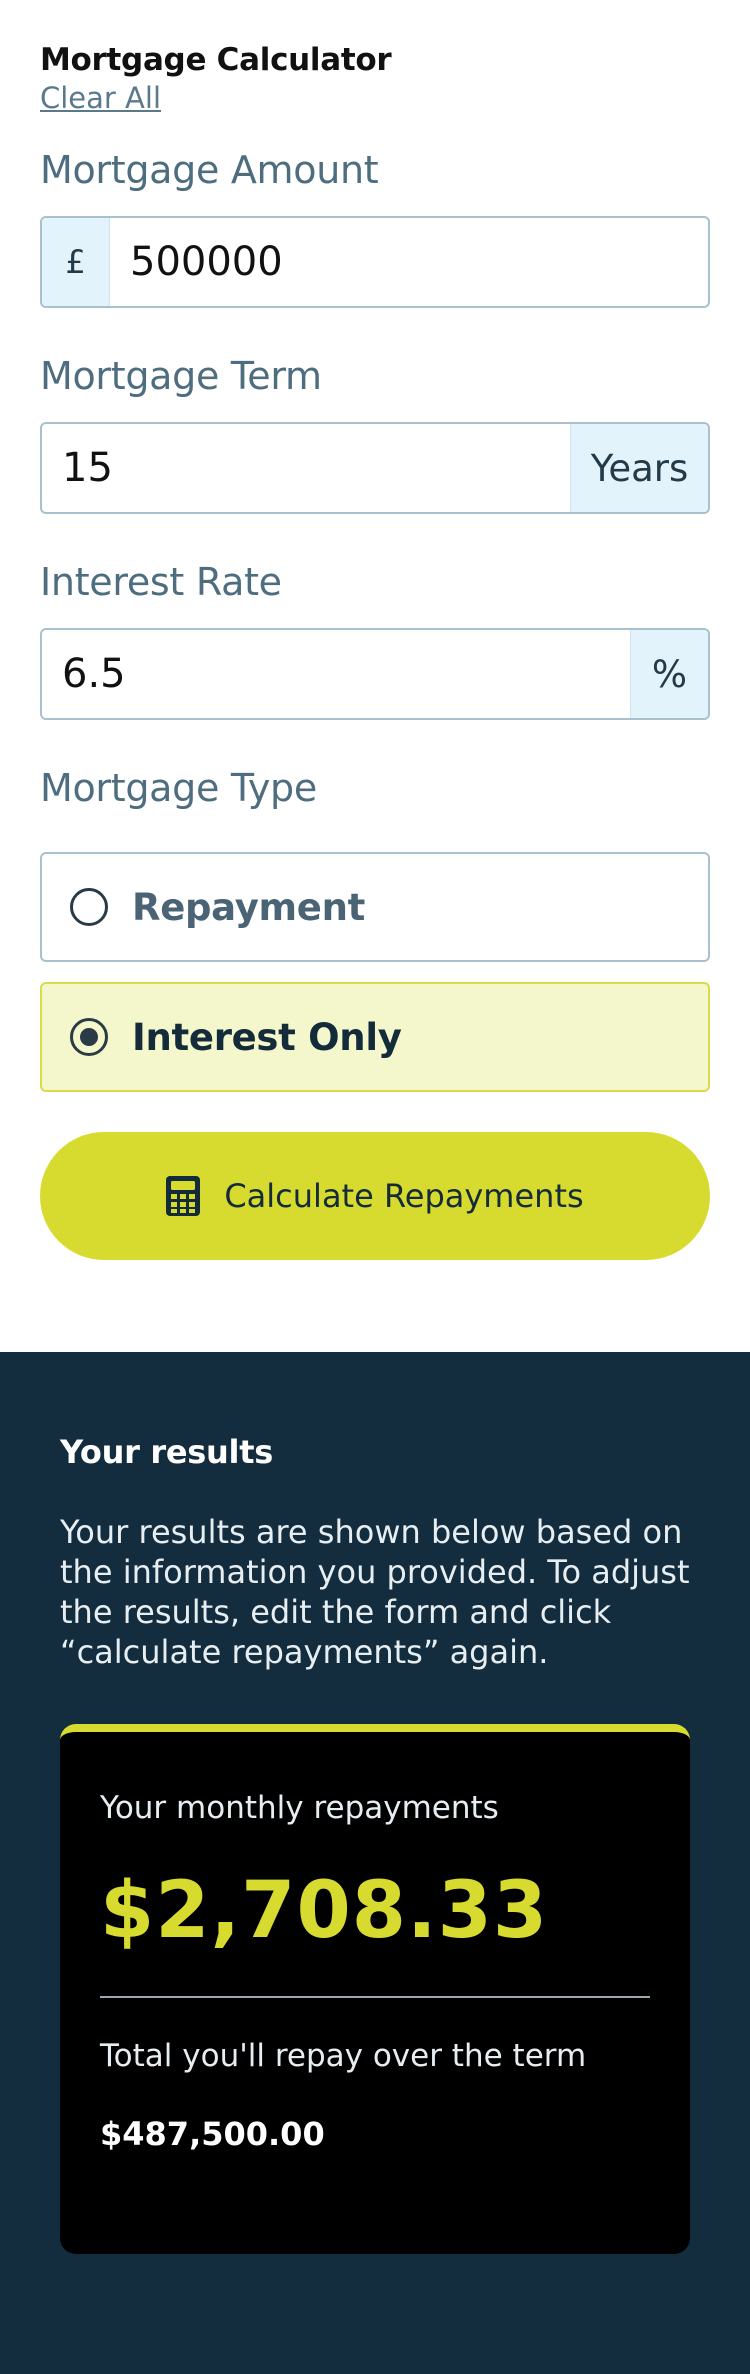  I want to click on interest-only-option-label: Interest Only, so click(267, 1037).